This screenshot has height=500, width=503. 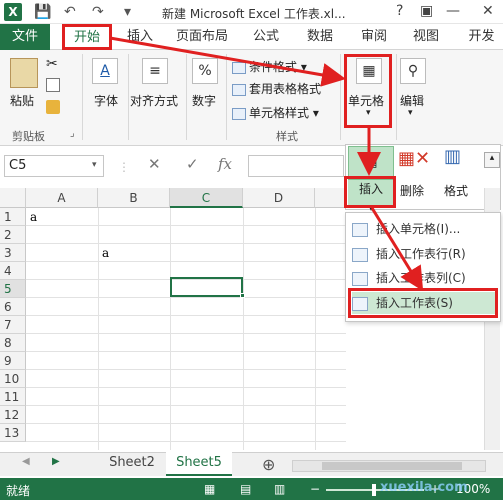 I want to click on close-button: ✕, so click(x=488, y=11).